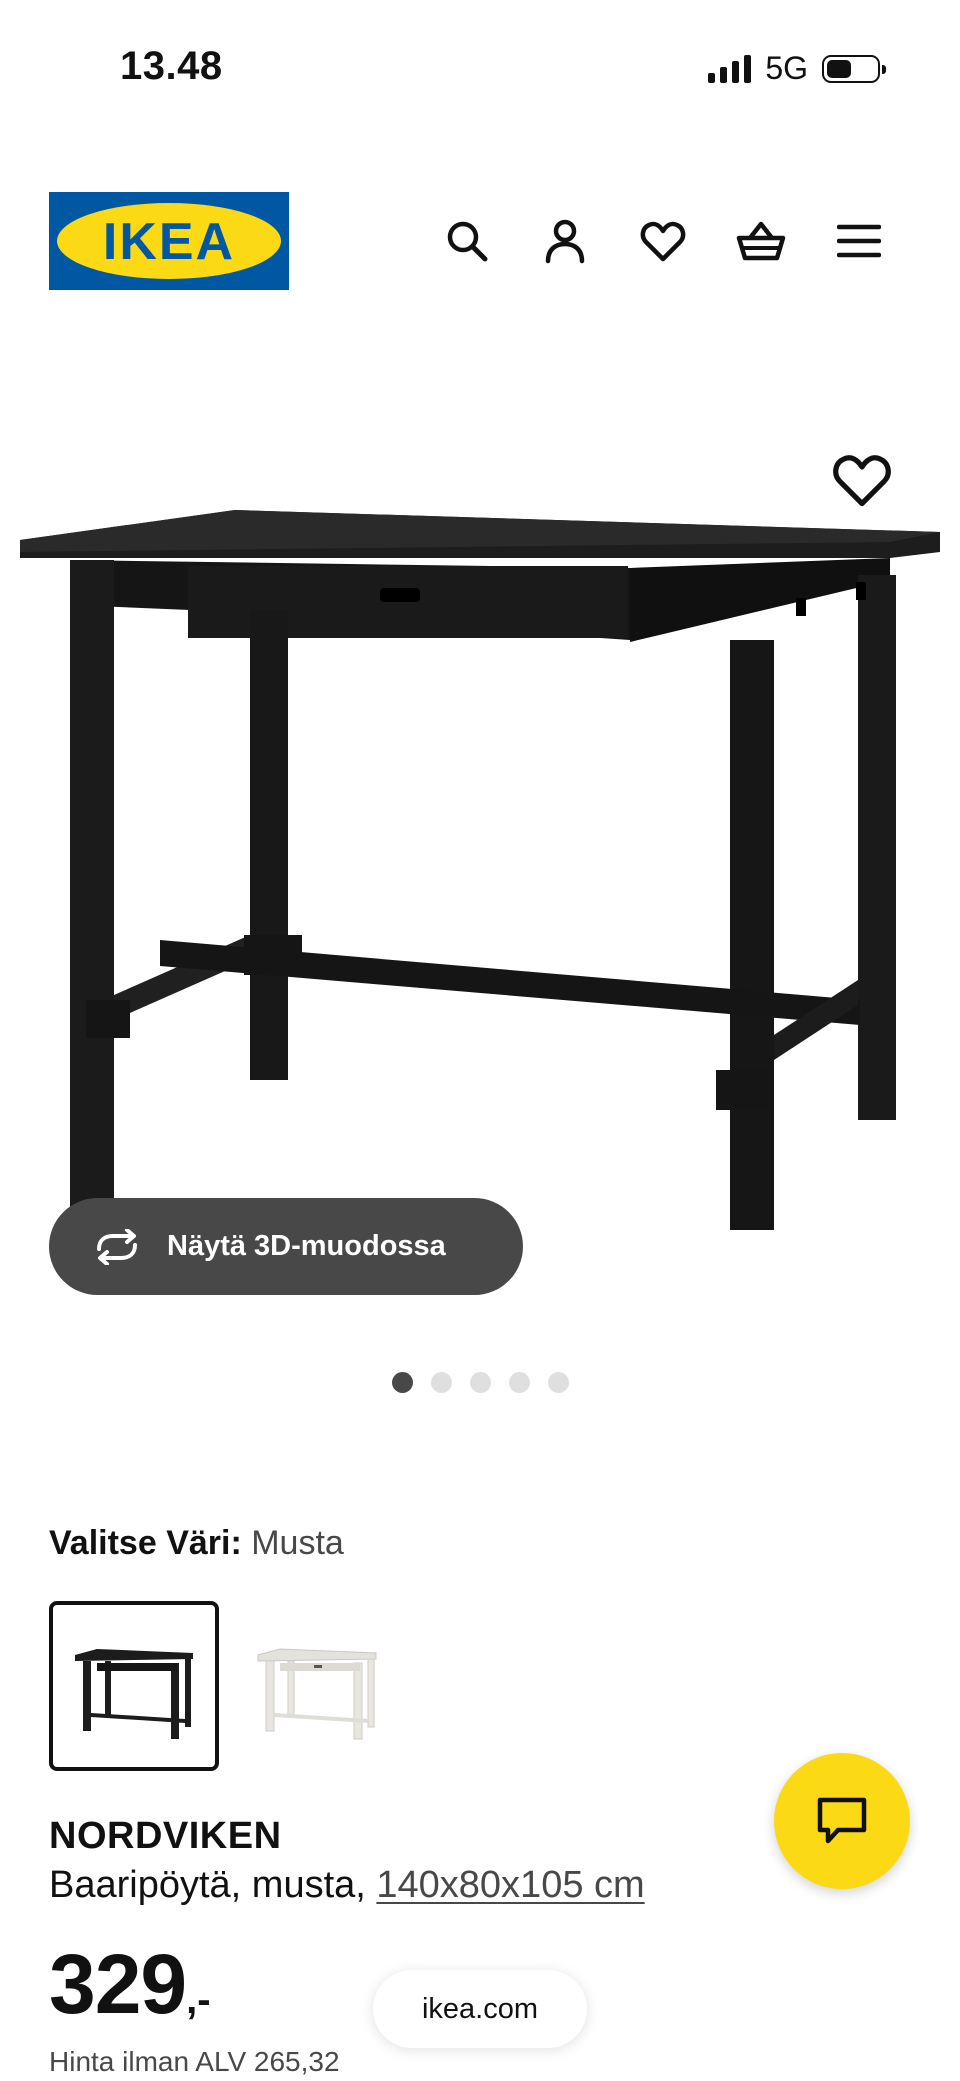 Image resolution: width=960 pixels, height=2081 pixels. I want to click on browser-url-bar: ikea.com, so click(480, 2009).